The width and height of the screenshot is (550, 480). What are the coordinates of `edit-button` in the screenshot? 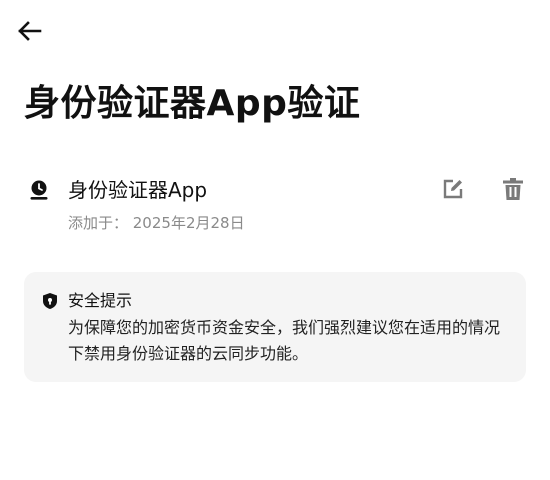 It's located at (453, 189).